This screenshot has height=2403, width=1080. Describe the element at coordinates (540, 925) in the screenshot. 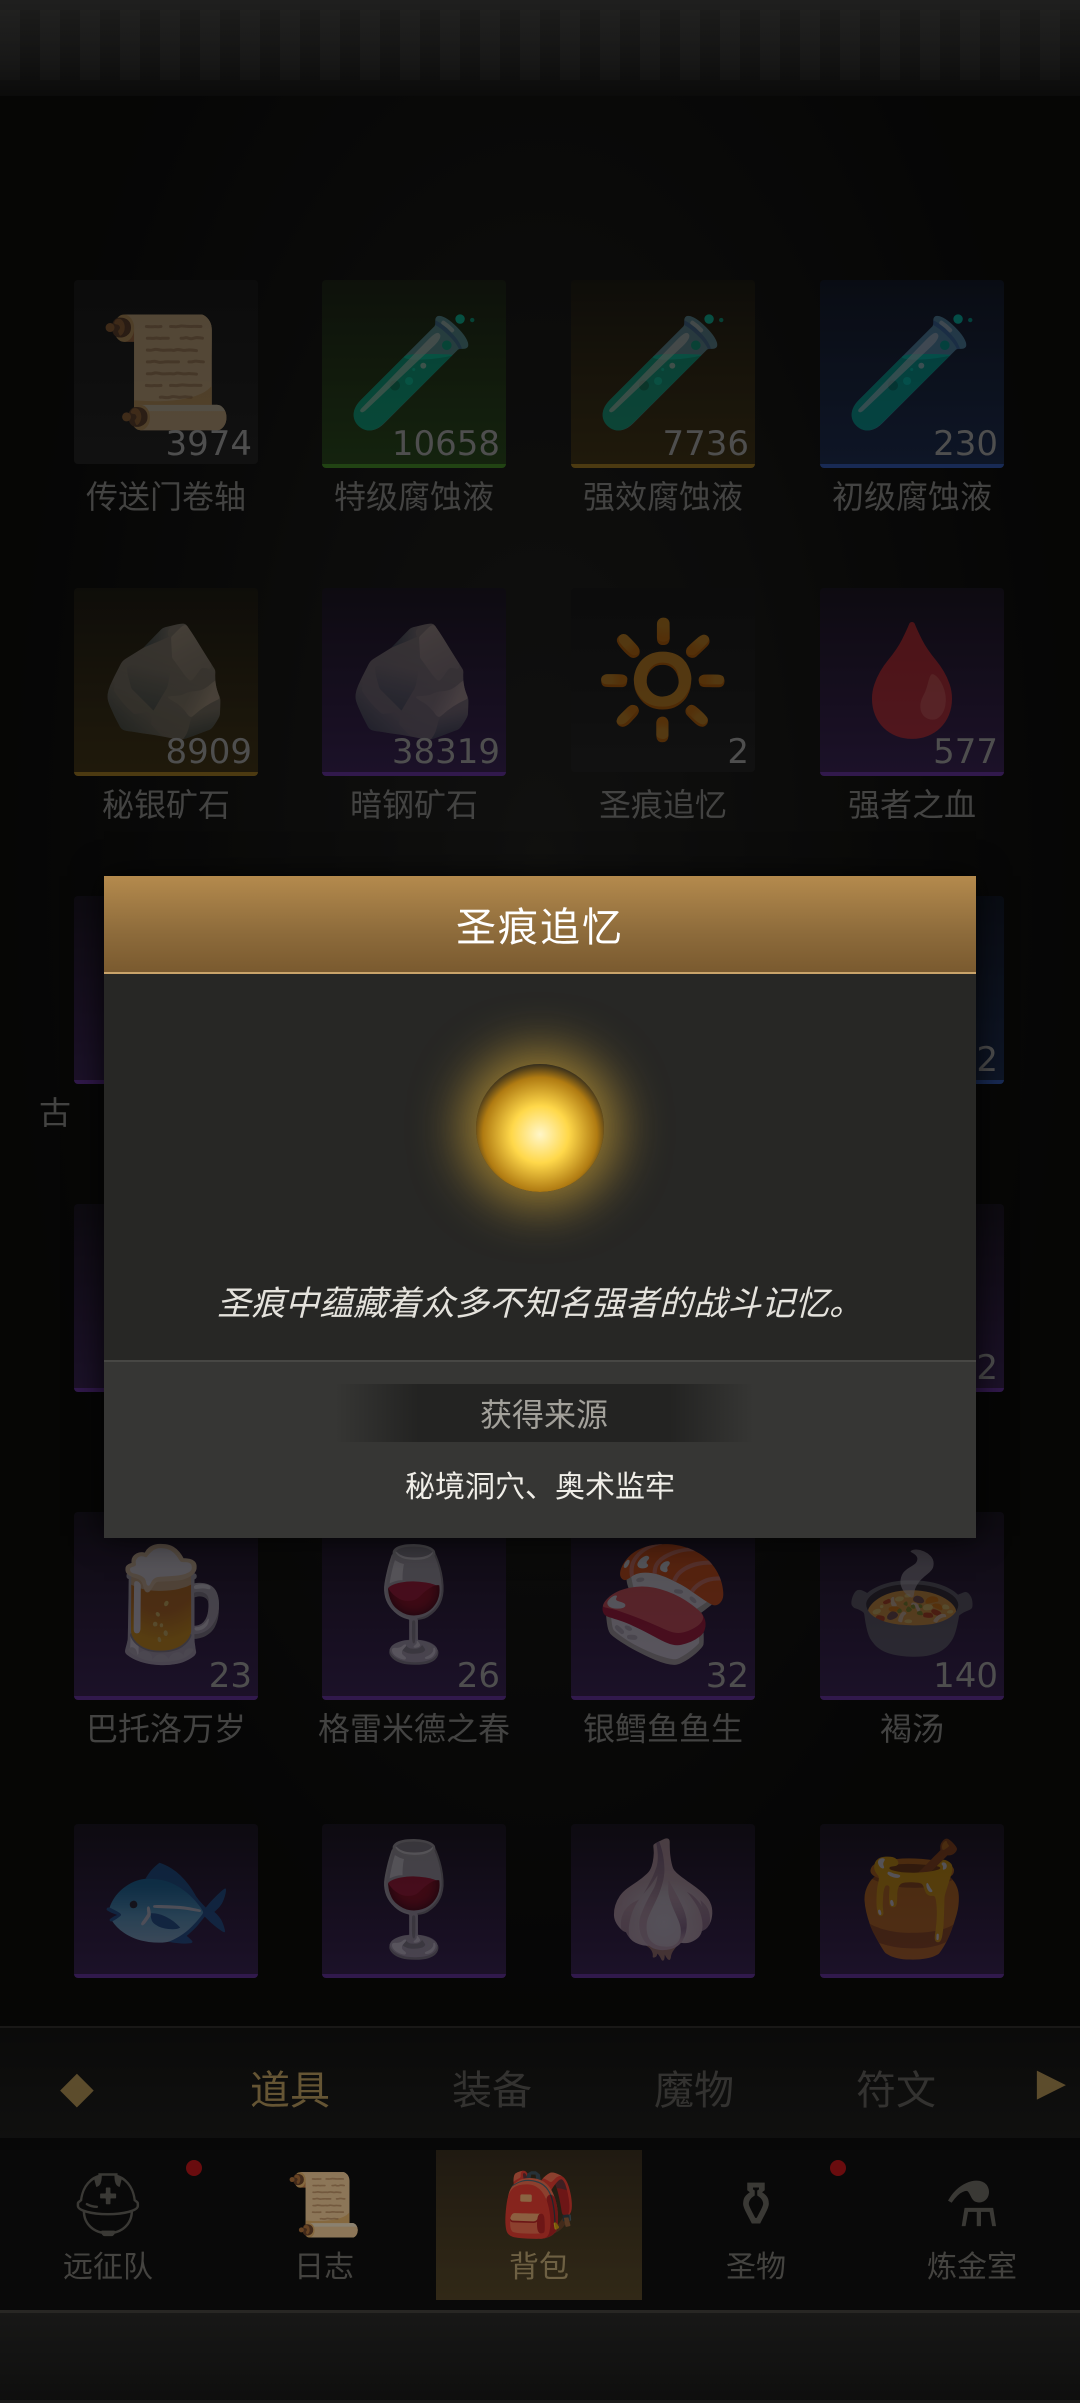

I see `modal-title: 圣痕追忆` at that location.